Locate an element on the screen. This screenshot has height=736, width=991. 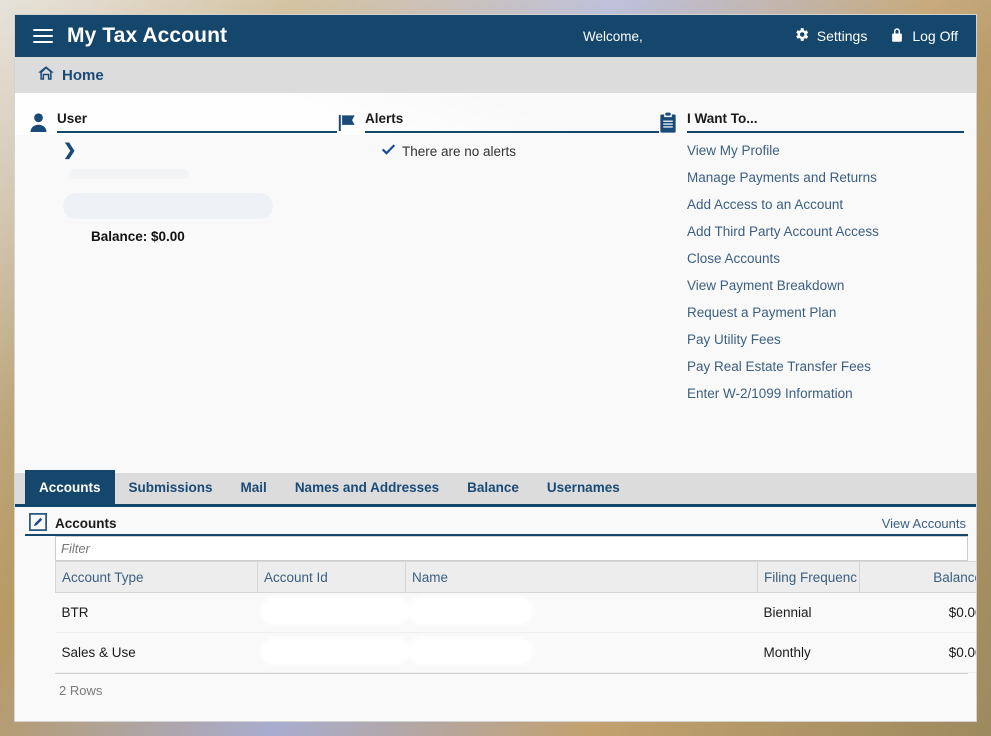
breadcrumb-home-link: Home is located at coordinates (70, 75).